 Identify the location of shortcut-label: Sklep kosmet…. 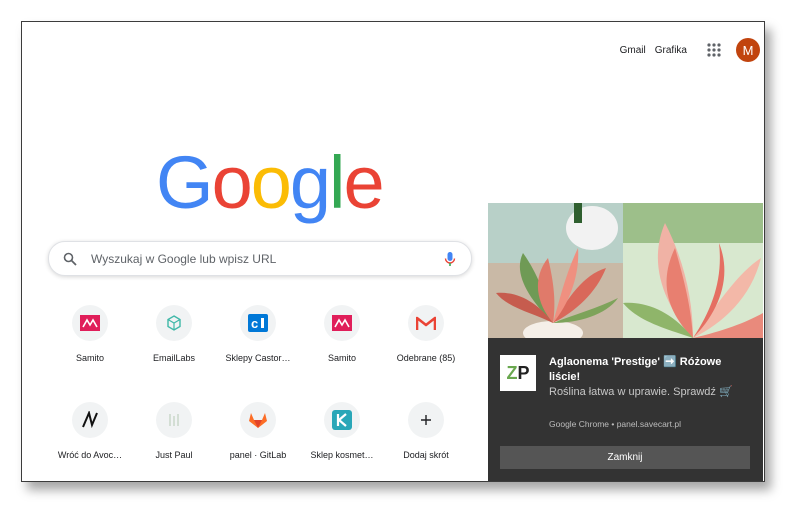
(342, 455).